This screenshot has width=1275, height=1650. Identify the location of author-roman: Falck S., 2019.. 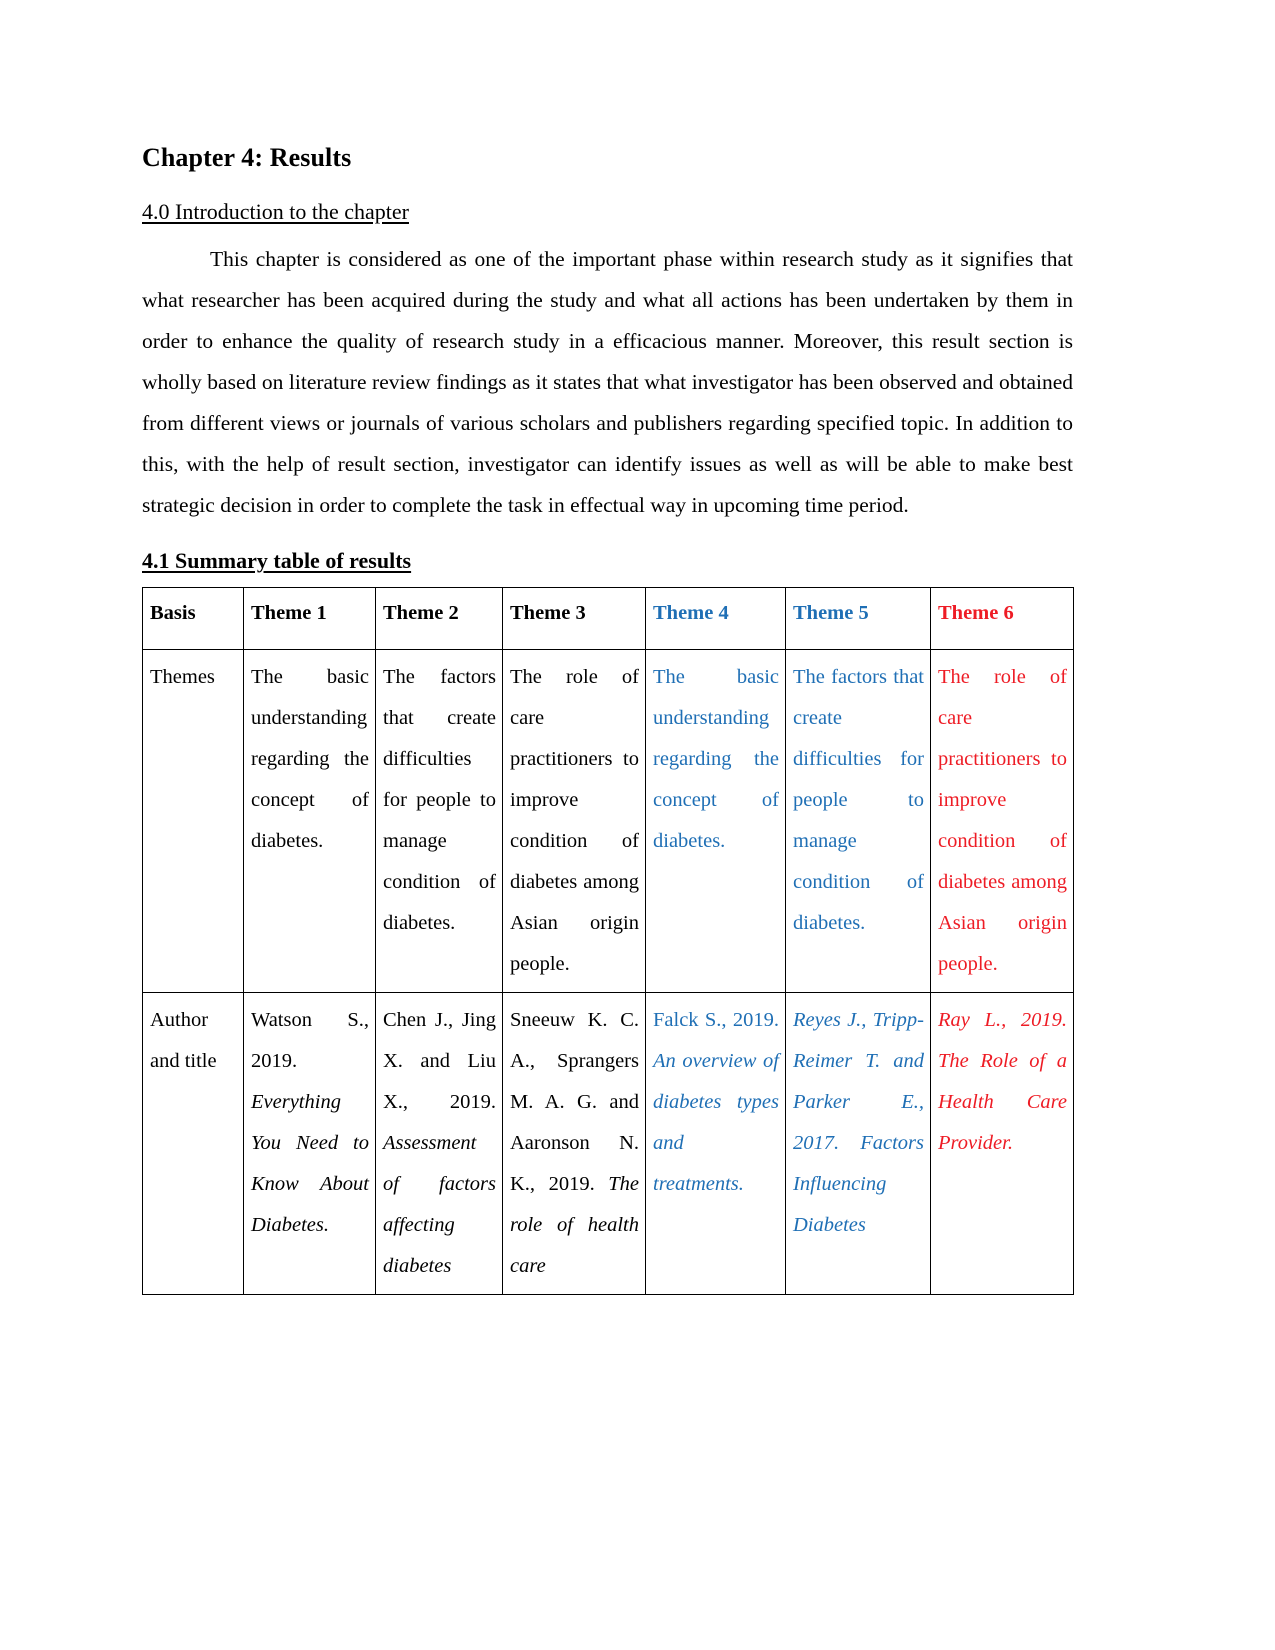
(716, 1019).